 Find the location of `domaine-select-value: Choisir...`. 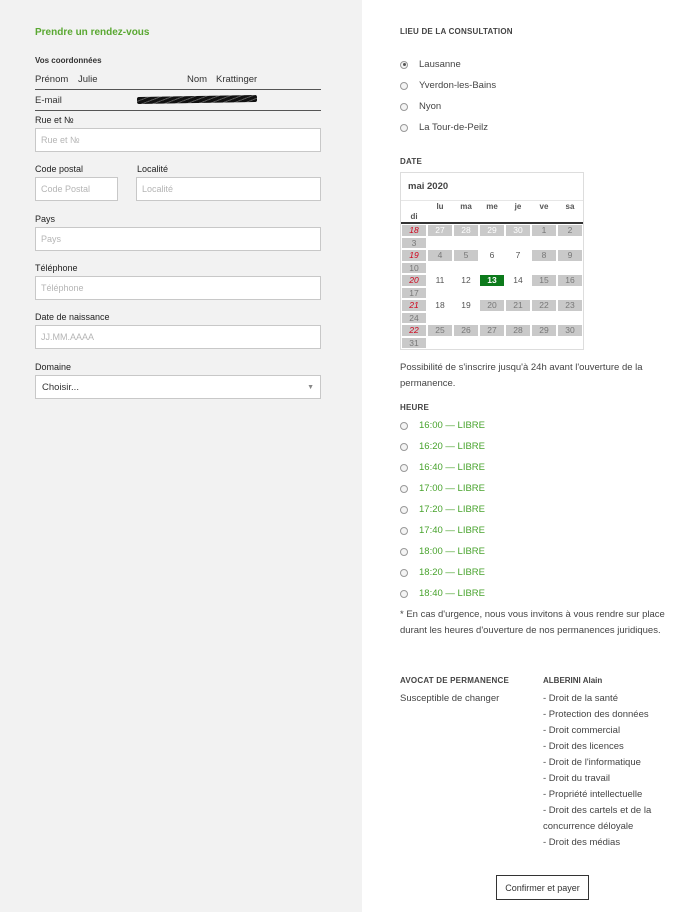

domaine-select-value: Choisir... is located at coordinates (60, 387).